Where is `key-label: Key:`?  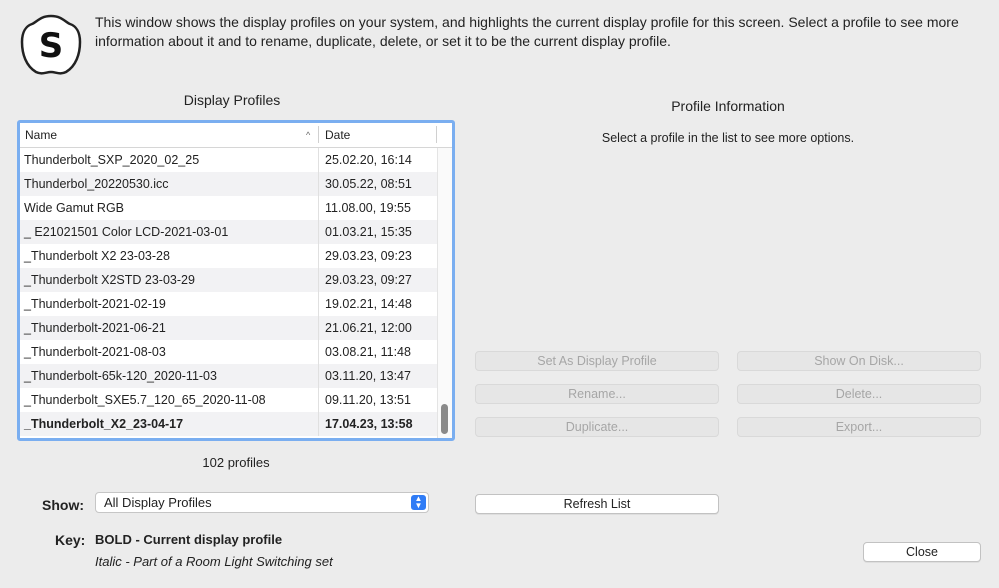
key-label: Key: is located at coordinates (70, 540).